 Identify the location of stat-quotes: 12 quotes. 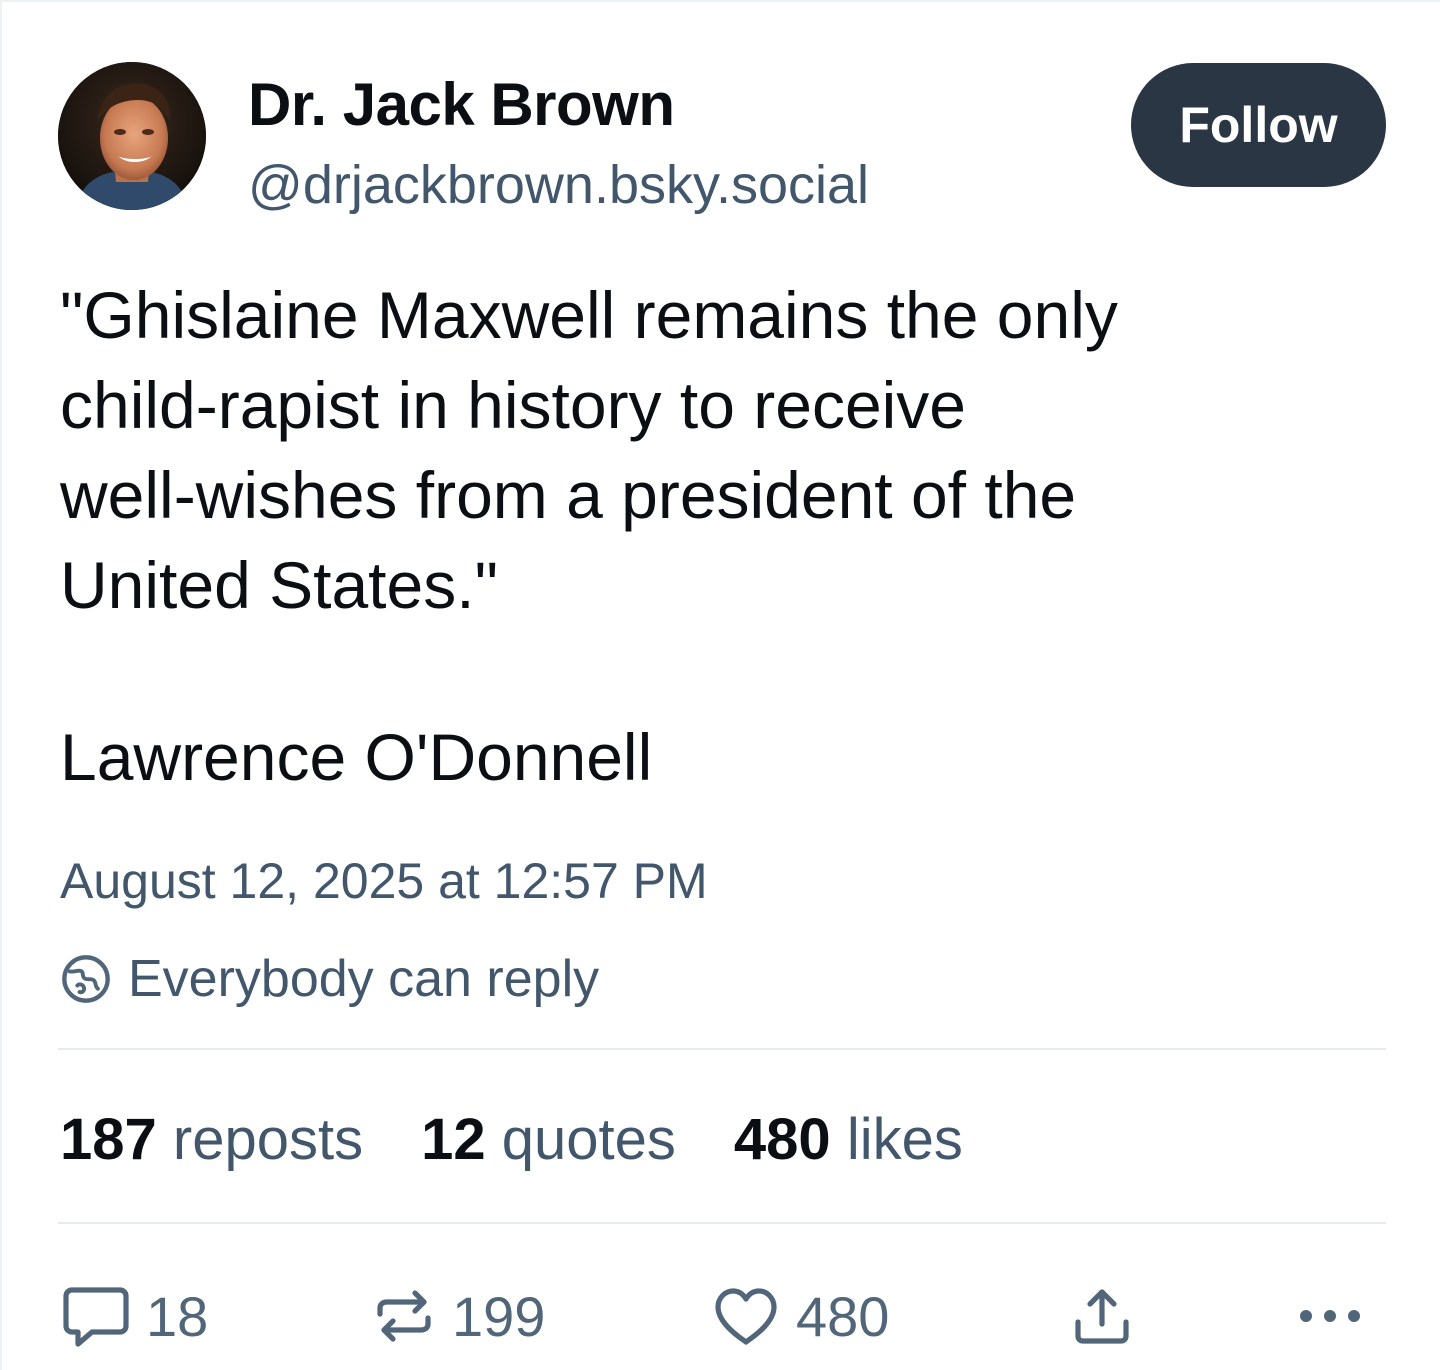
(548, 1139).